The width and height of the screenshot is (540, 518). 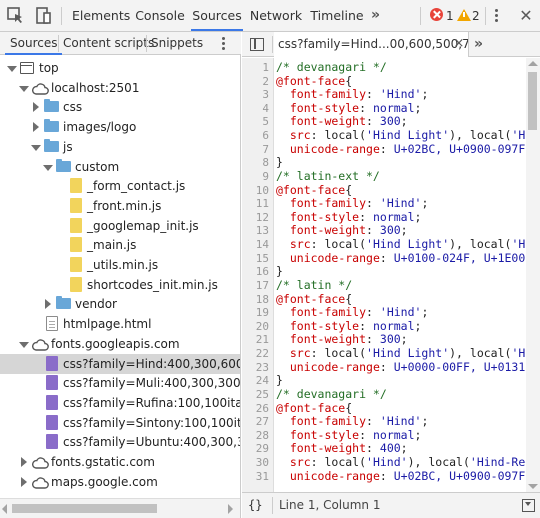 I want to click on horizontal-scrollbar, so click(x=120, y=508).